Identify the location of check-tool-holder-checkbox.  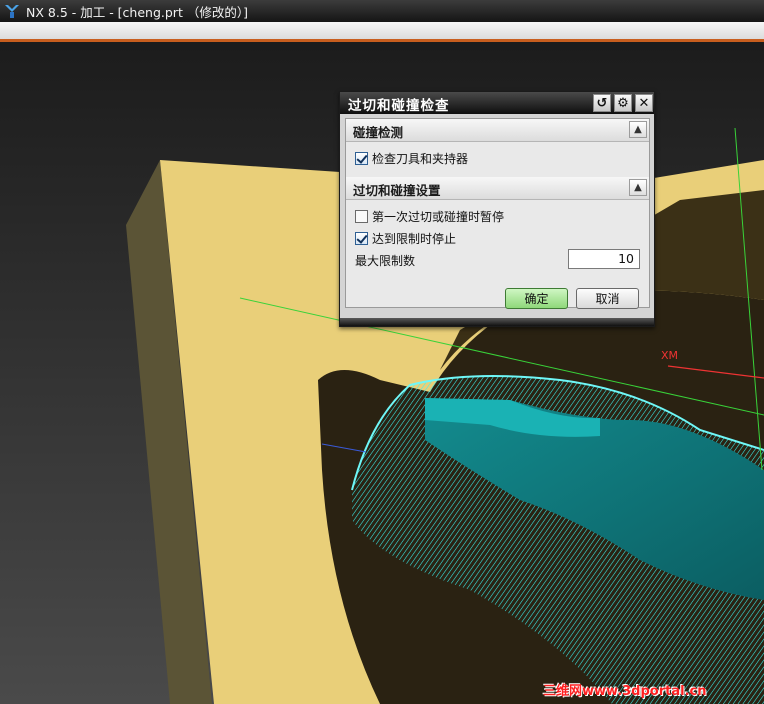
(361, 158).